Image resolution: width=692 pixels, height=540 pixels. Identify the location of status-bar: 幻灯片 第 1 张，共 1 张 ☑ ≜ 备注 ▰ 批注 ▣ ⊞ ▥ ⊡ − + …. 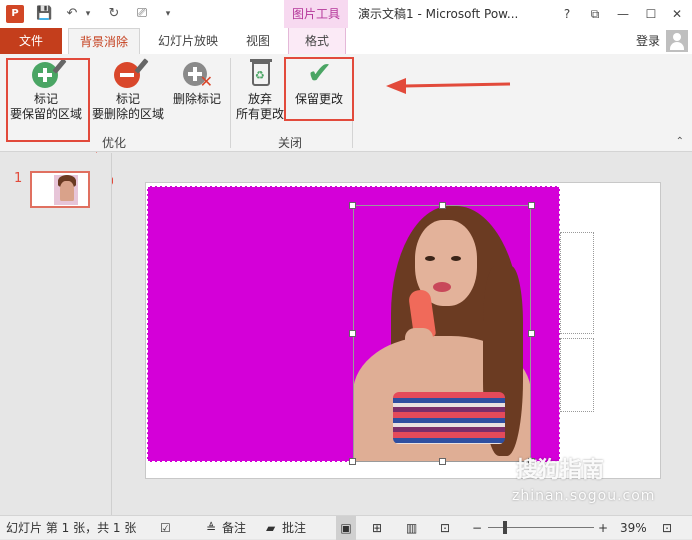
(346, 527).